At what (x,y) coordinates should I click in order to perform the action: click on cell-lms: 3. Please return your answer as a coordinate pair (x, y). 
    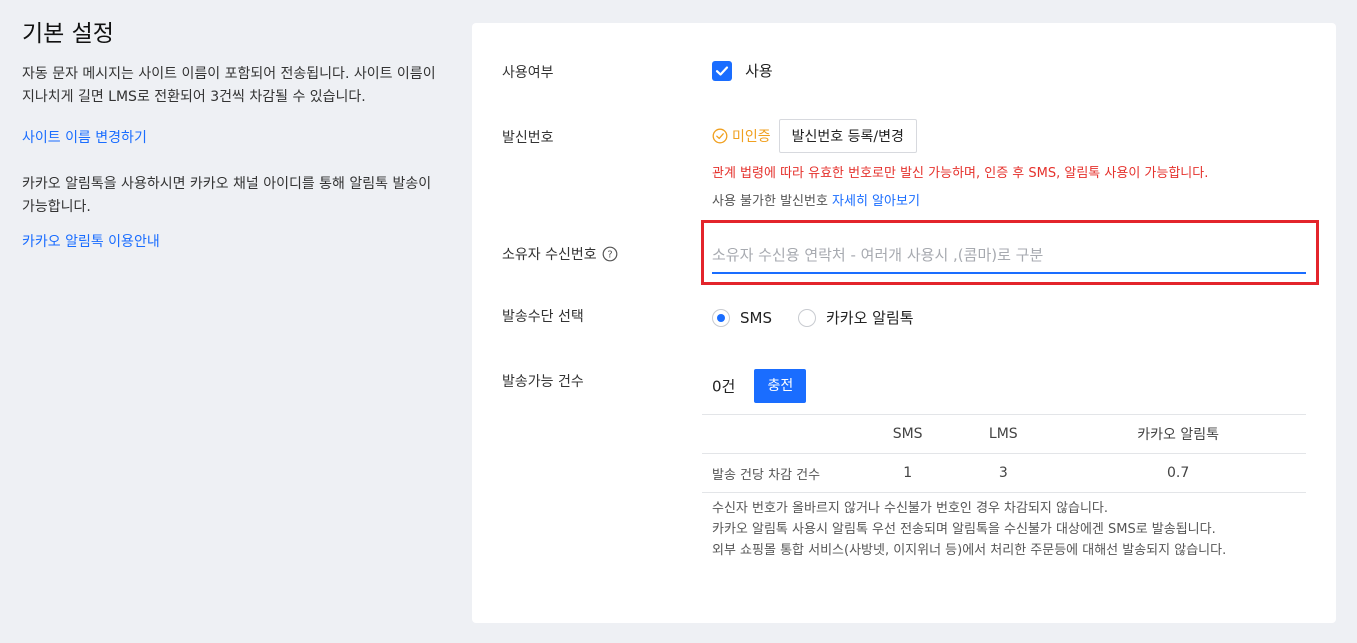
    Looking at the image, I should click on (1003, 473).